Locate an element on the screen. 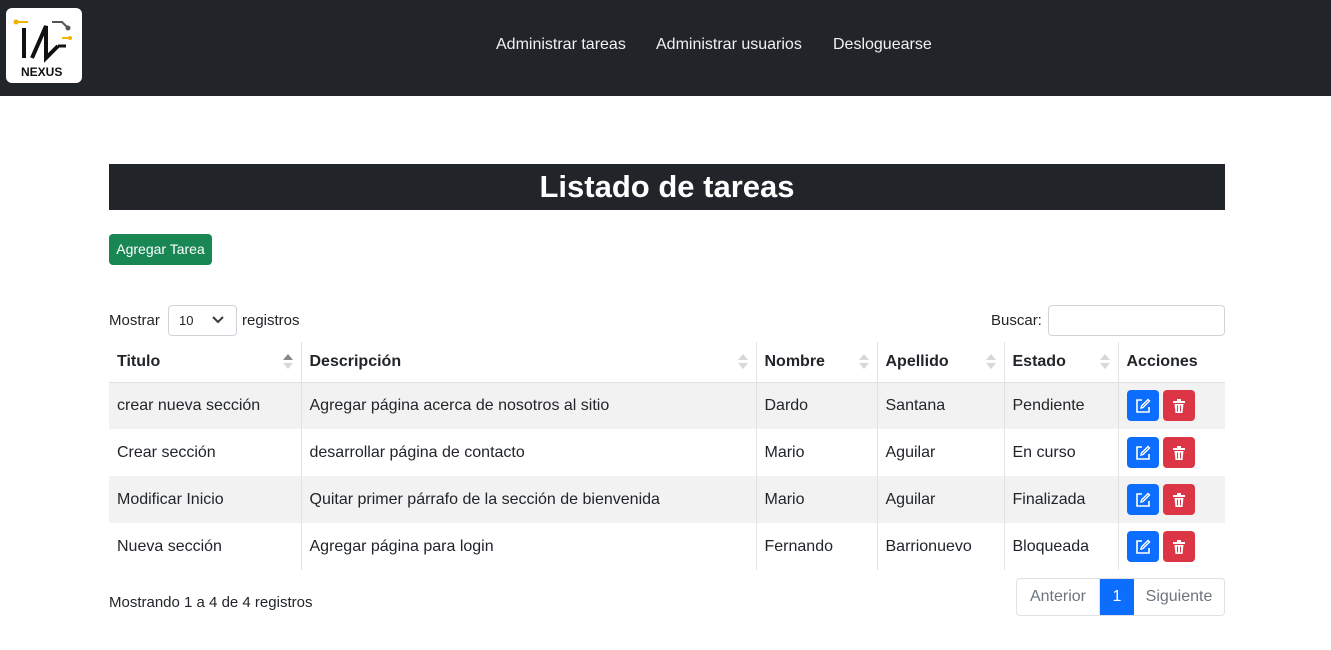  search-input is located at coordinates (1136, 320).